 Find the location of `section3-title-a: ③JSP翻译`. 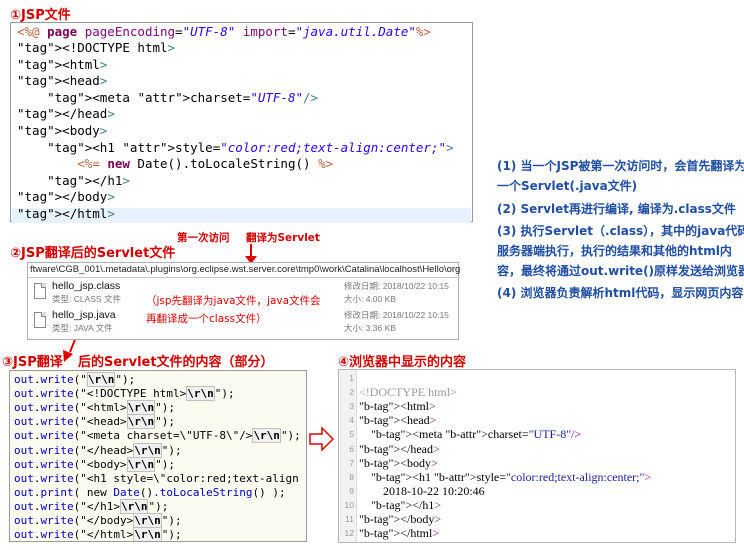

section3-title-a: ③JSP翻译 is located at coordinates (32, 362).